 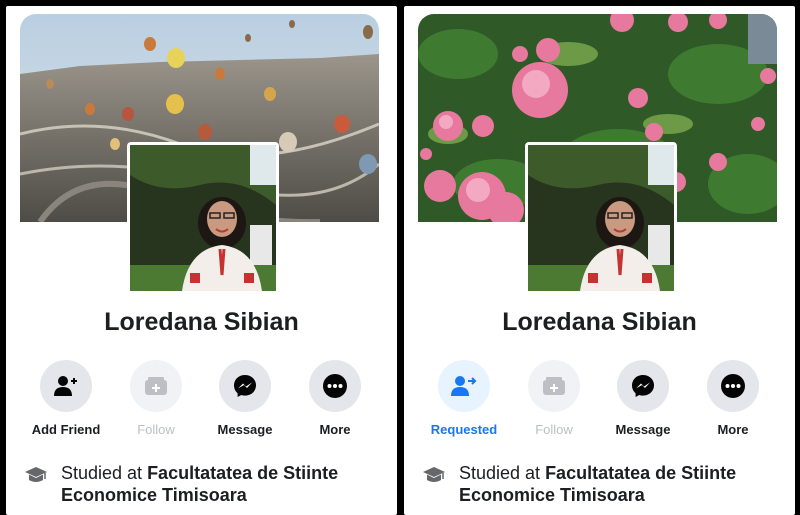 What do you see at coordinates (202, 400) in the screenshot?
I see `profile-actions: Add Friend Follow Message More` at bounding box center [202, 400].